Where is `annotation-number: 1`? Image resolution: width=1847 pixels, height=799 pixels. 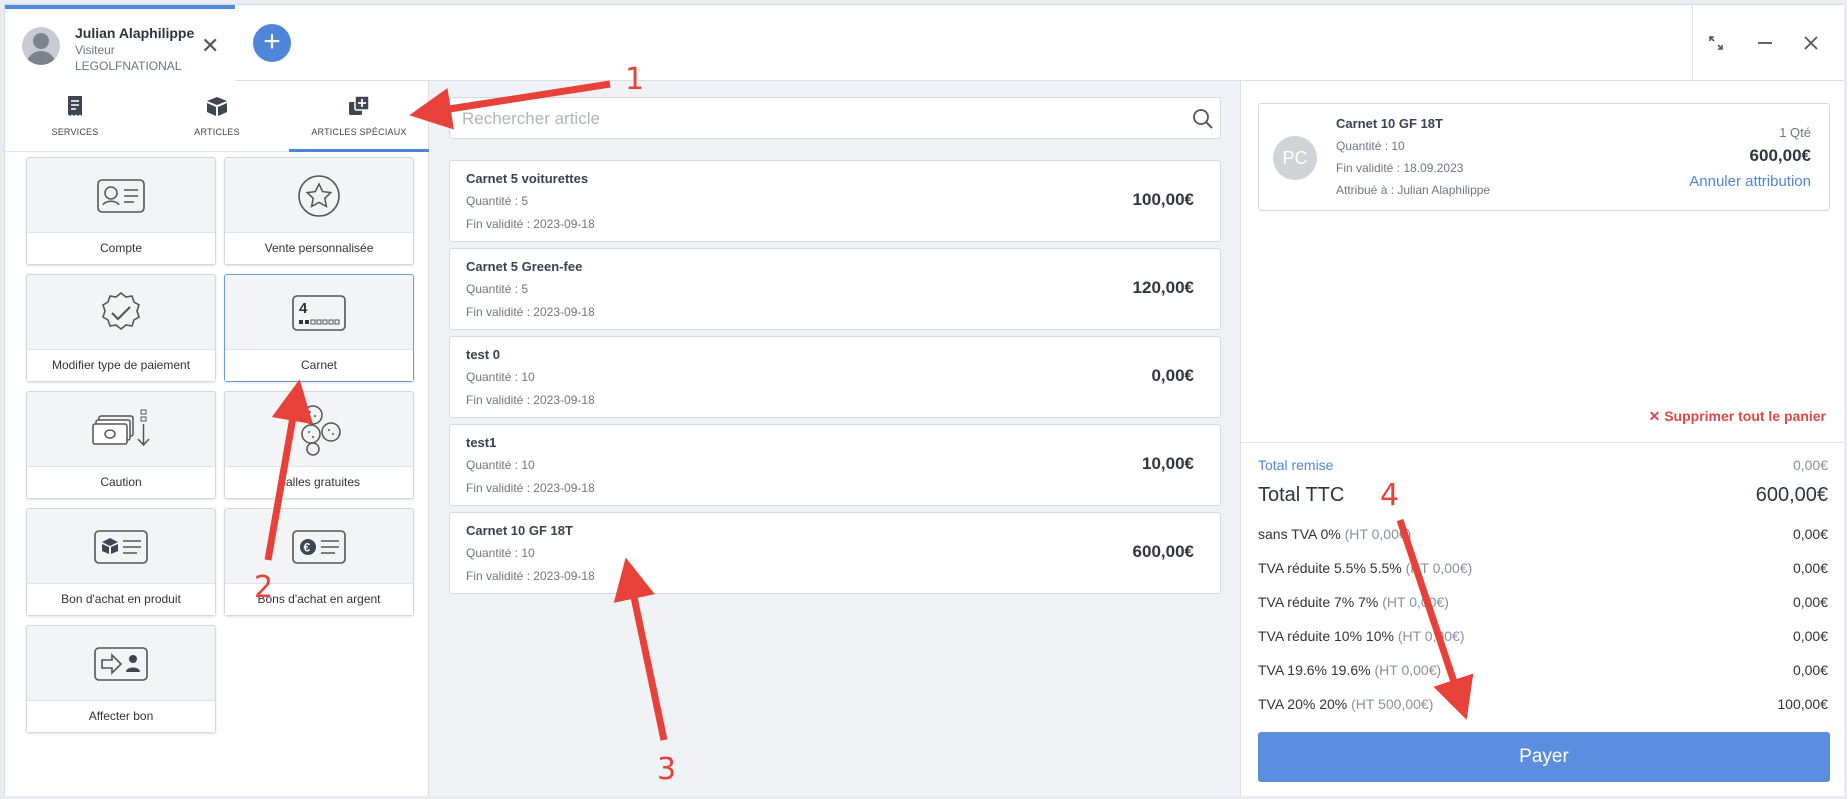 annotation-number: 1 is located at coordinates (635, 79).